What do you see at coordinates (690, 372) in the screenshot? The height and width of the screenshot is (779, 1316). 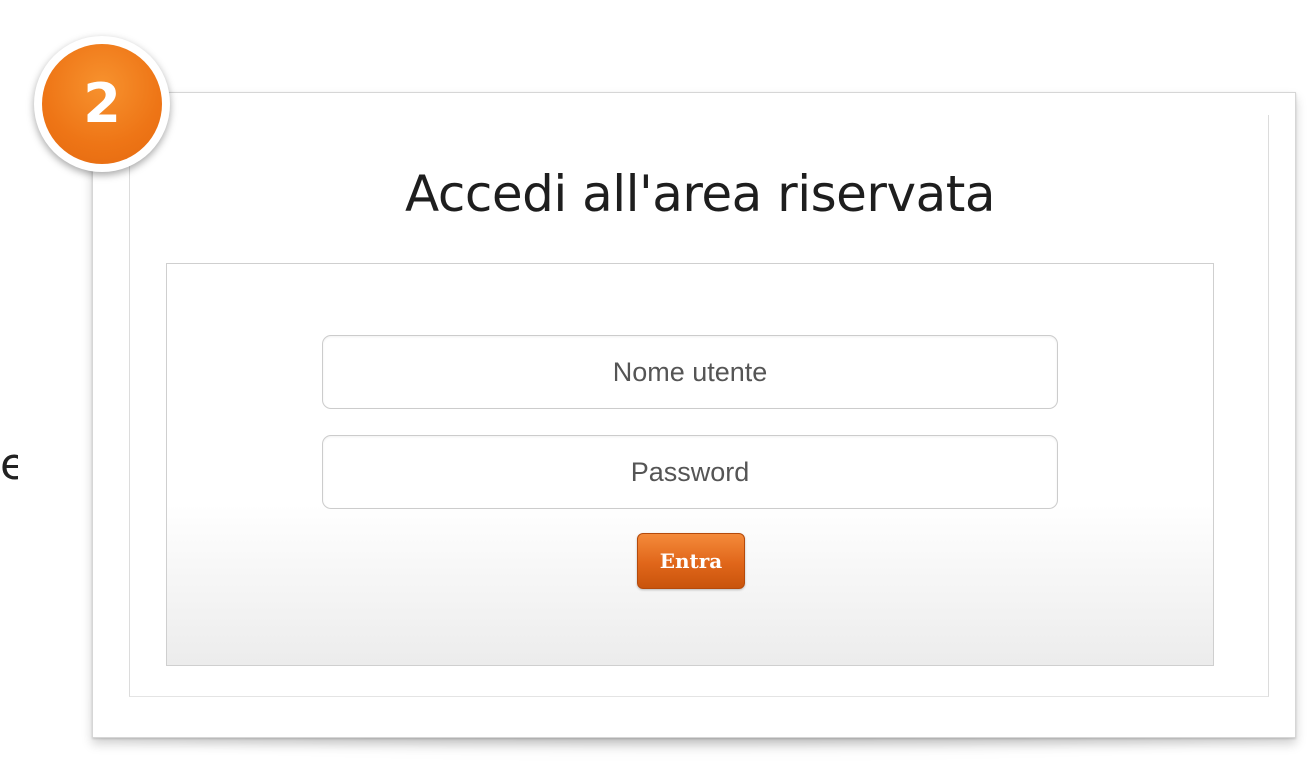 I see `username-input` at bounding box center [690, 372].